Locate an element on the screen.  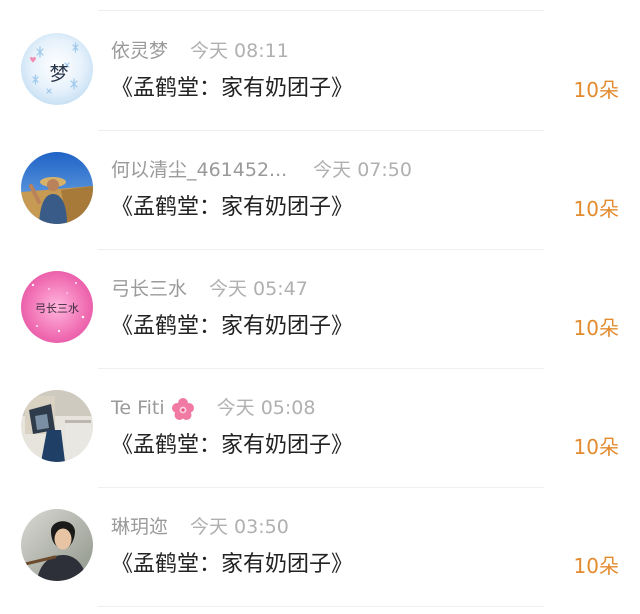
avatar-lettering: 弓长三水 is located at coordinates (57, 308).